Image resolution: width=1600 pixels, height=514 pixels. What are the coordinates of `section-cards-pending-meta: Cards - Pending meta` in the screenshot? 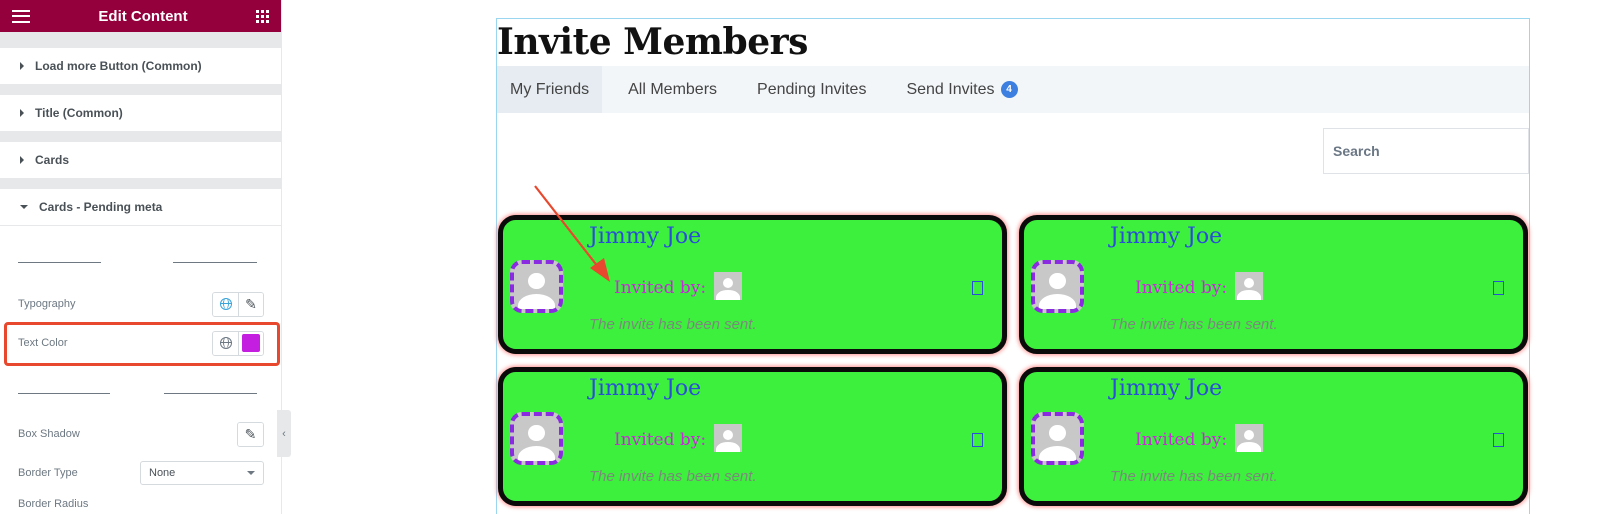 It's located at (140, 207).